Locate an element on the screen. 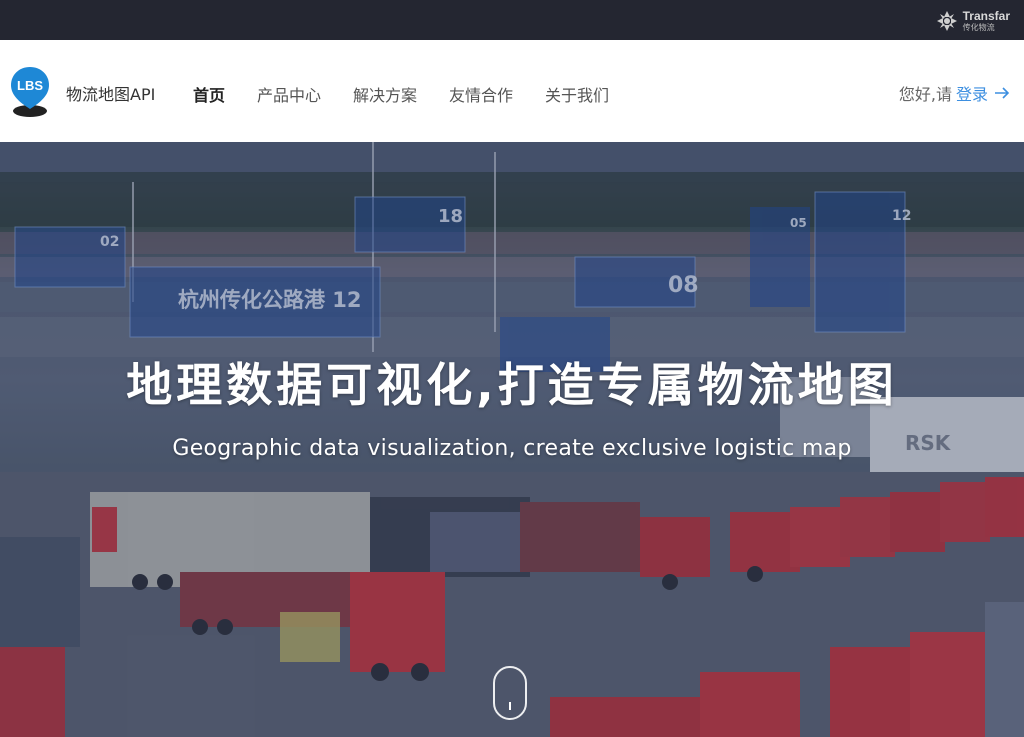 Image resolution: width=1024 pixels, height=737 pixels. greeting-text: 您好,请 is located at coordinates (925, 94).